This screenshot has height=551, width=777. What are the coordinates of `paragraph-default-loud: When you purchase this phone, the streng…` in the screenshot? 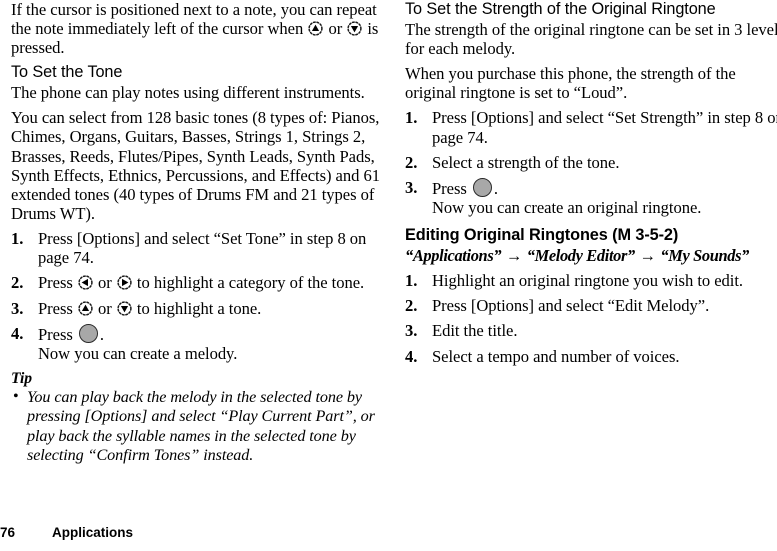 It's located at (570, 83).